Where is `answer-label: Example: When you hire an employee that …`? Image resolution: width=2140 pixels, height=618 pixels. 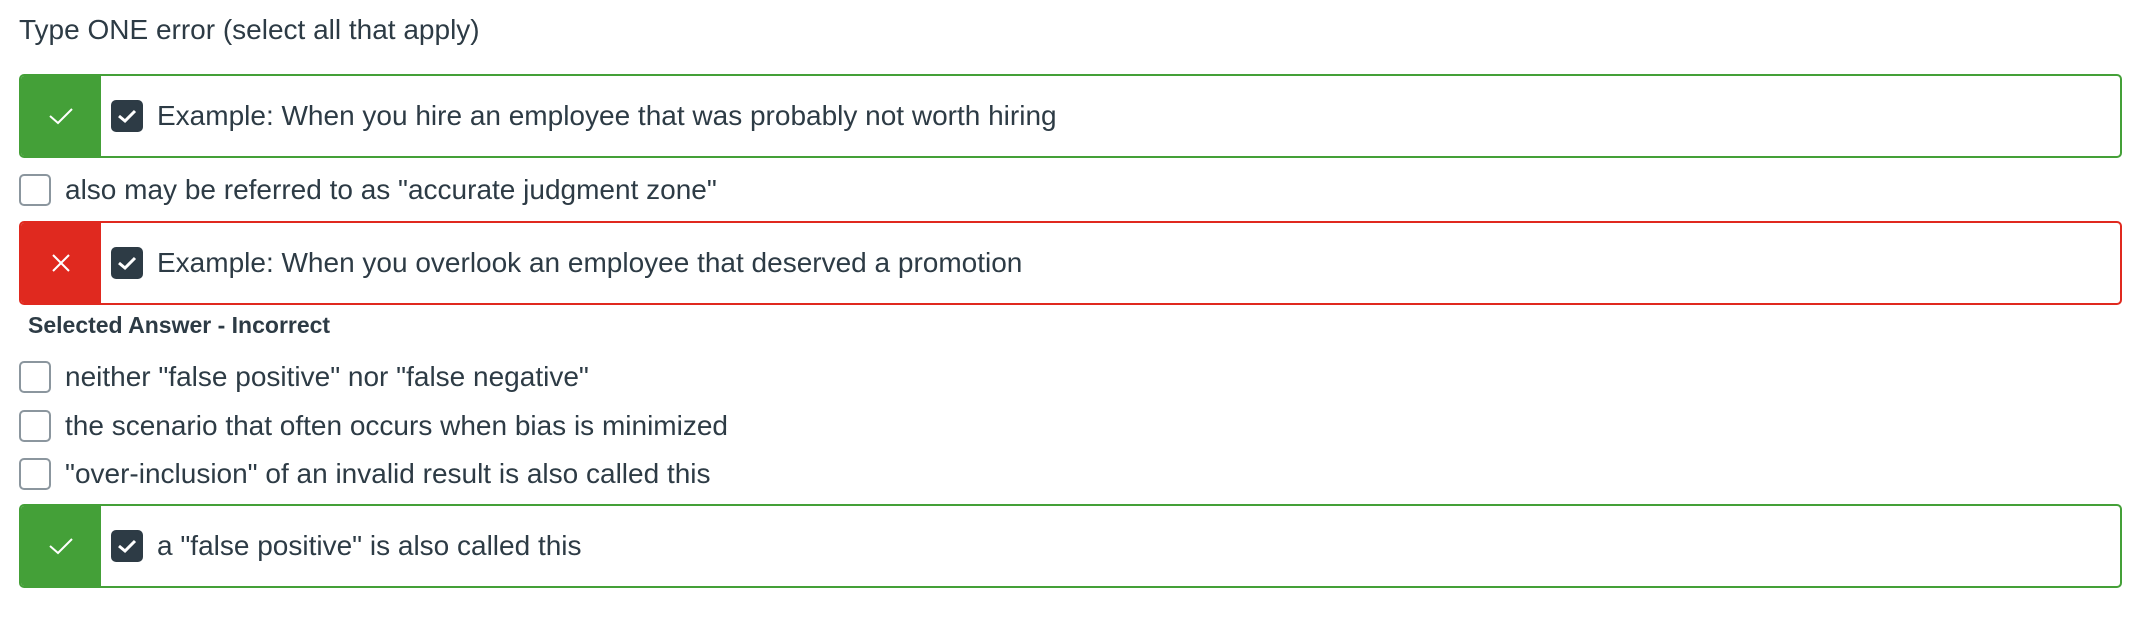
answer-label: Example: When you hire an employee that … is located at coordinates (607, 115).